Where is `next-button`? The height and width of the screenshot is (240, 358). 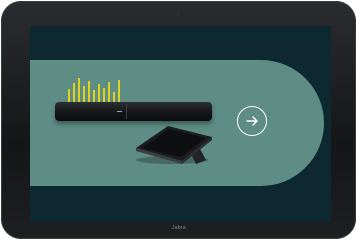 next-button is located at coordinates (252, 121).